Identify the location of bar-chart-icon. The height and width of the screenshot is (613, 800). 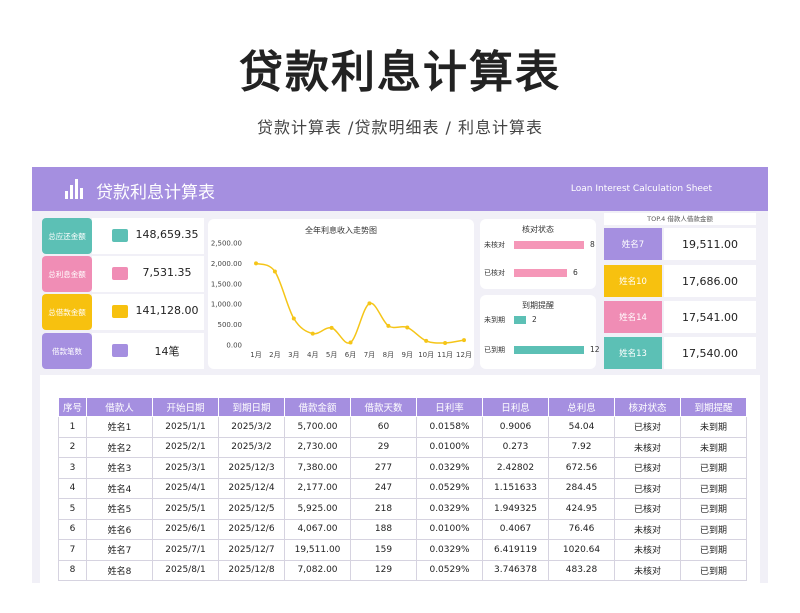
(76, 189).